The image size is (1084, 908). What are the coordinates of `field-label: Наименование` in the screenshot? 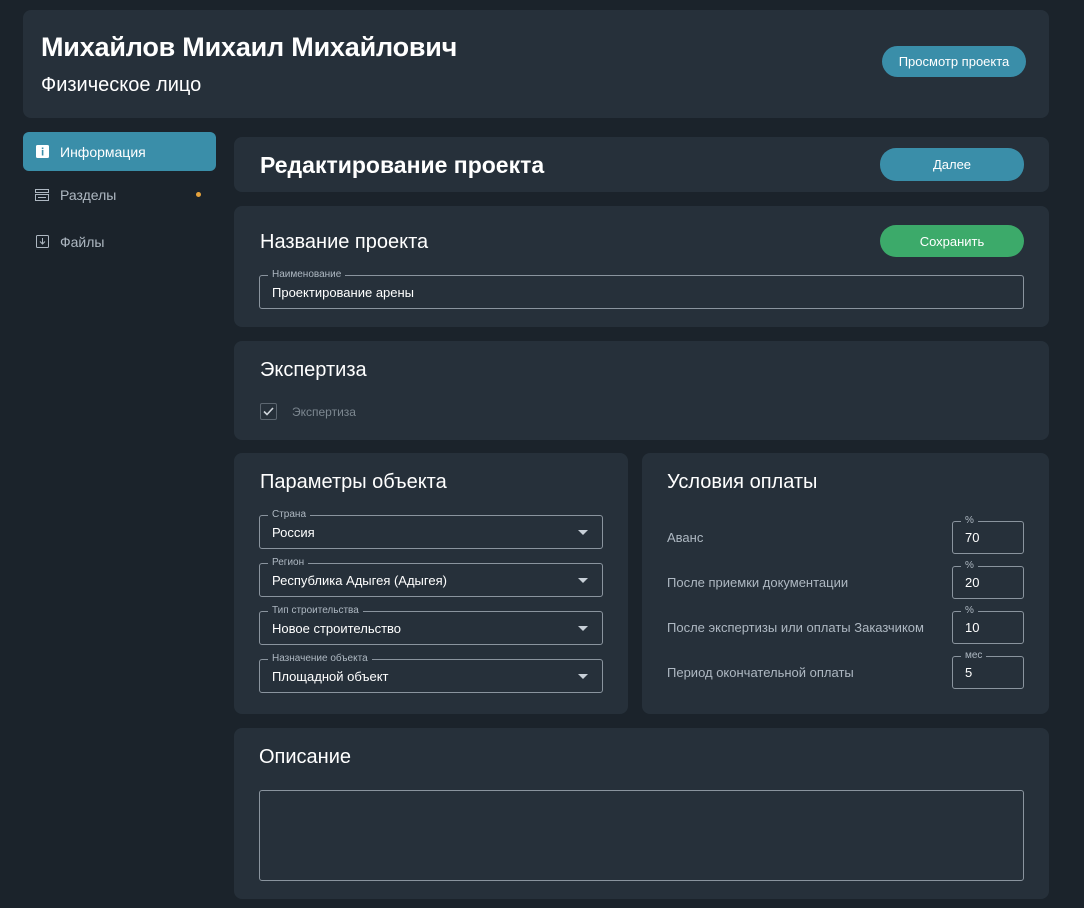 It's located at (307, 275).